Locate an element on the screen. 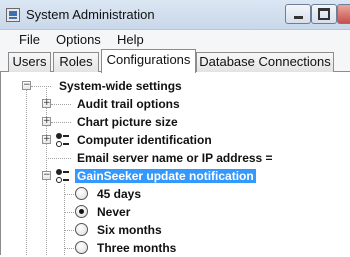  tab-configurations: Configurations is located at coordinates (148, 61).